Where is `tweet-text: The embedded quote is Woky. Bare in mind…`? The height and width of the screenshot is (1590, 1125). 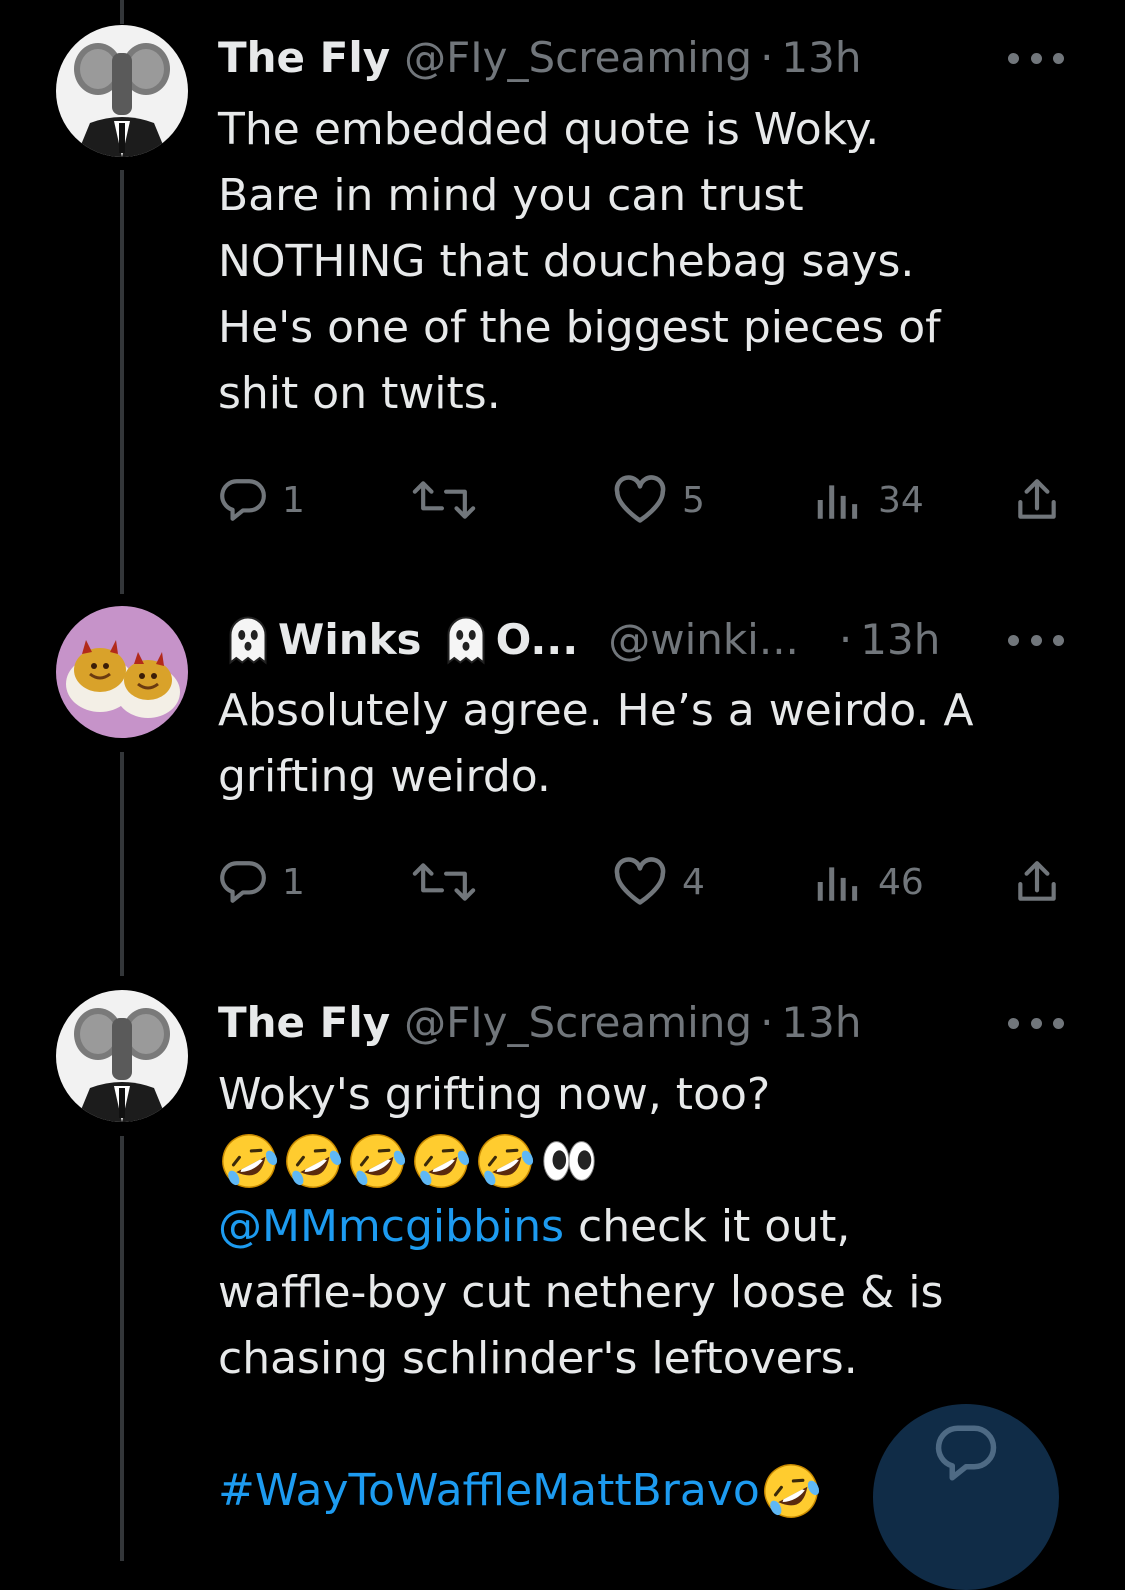 tweet-text: The embedded quote is Woky. Bare in mind… is located at coordinates (579, 261).